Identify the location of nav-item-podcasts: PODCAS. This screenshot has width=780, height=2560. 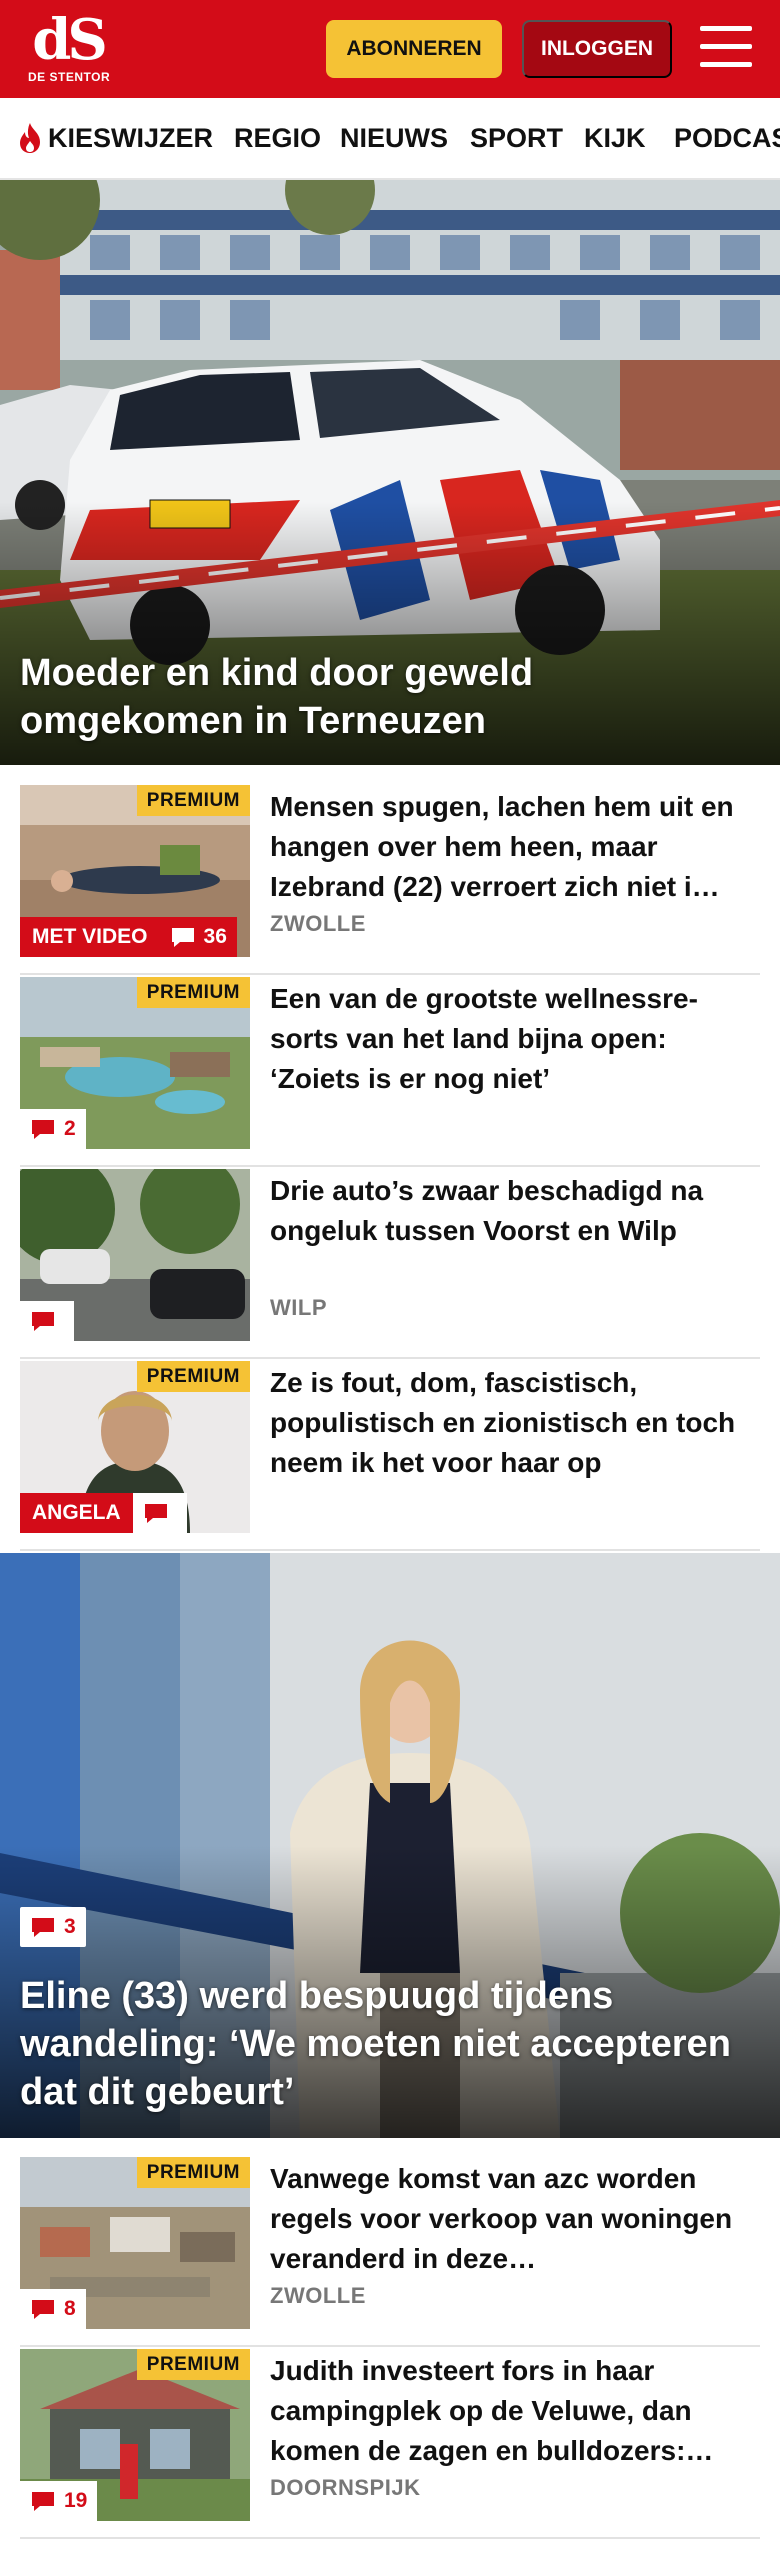
(727, 138).